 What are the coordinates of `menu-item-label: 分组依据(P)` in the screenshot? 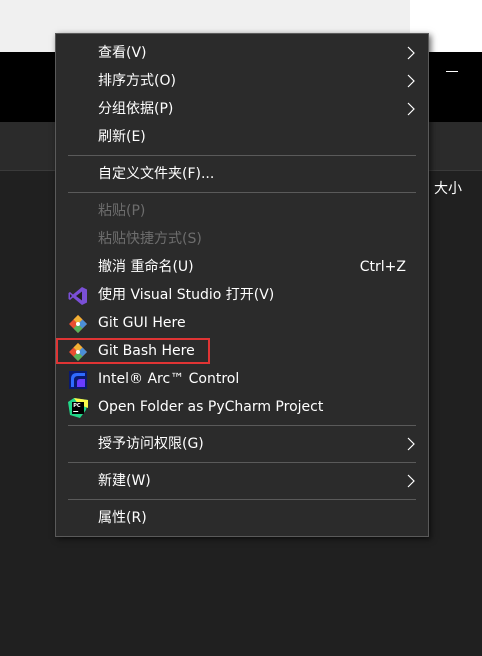 It's located at (136, 109).